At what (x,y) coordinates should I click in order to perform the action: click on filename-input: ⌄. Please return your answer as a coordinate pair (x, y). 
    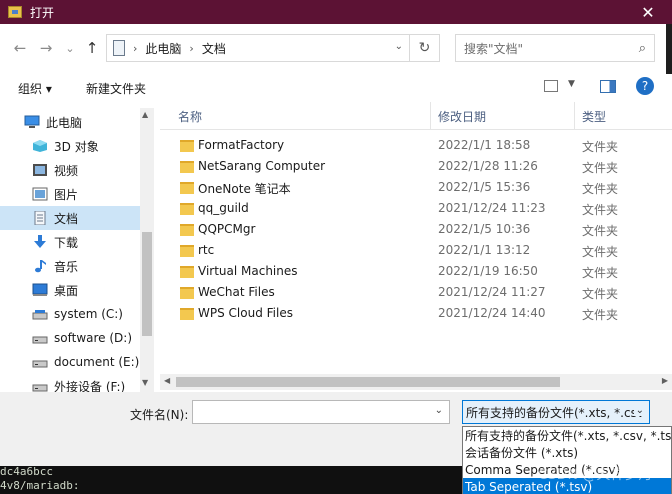
    Looking at the image, I should click on (321, 412).